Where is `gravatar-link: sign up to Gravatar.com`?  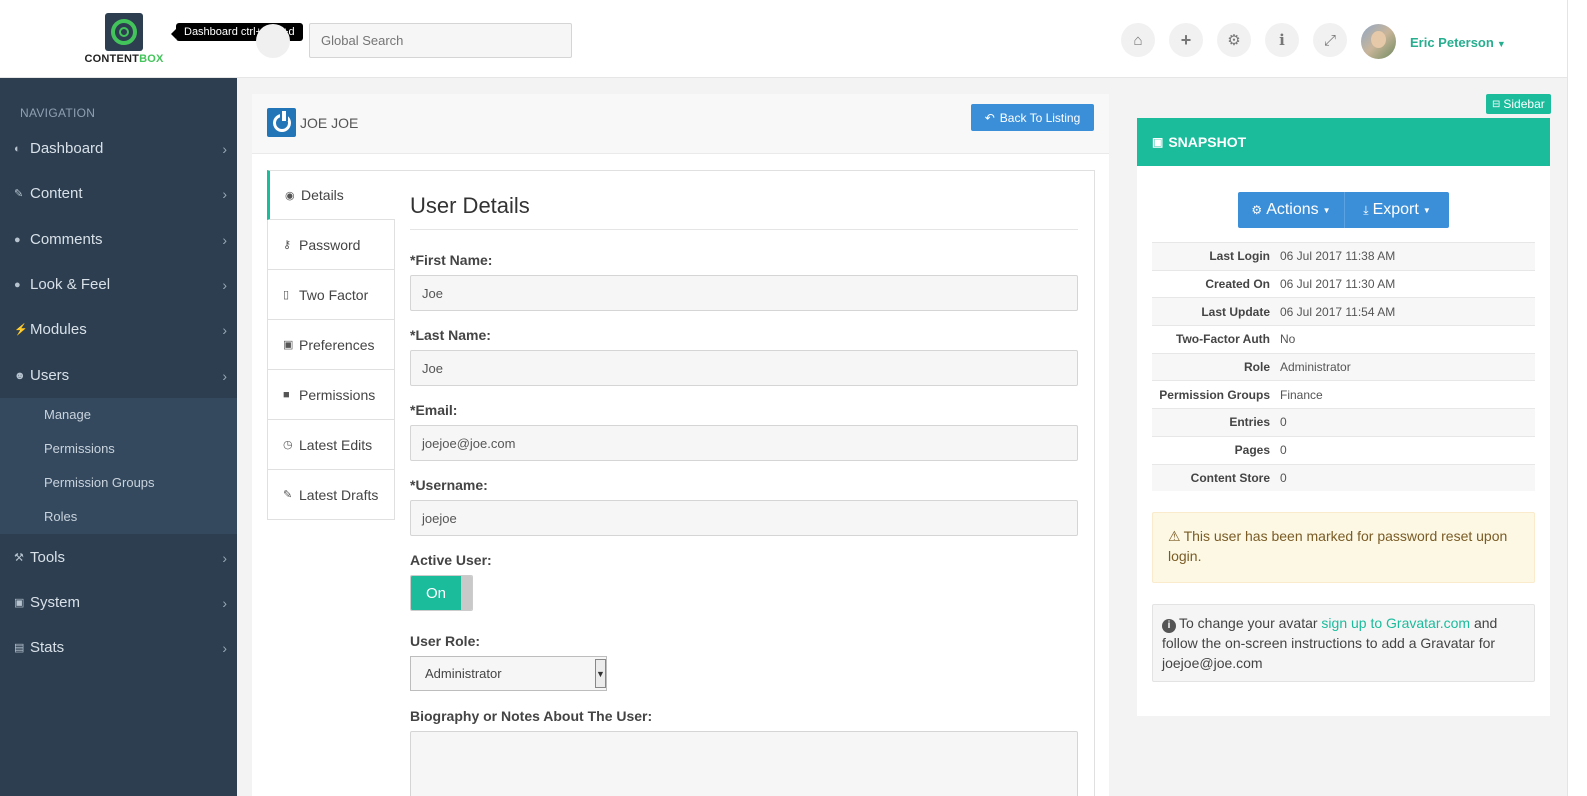
gravatar-link: sign up to Gravatar.com is located at coordinates (1395, 623).